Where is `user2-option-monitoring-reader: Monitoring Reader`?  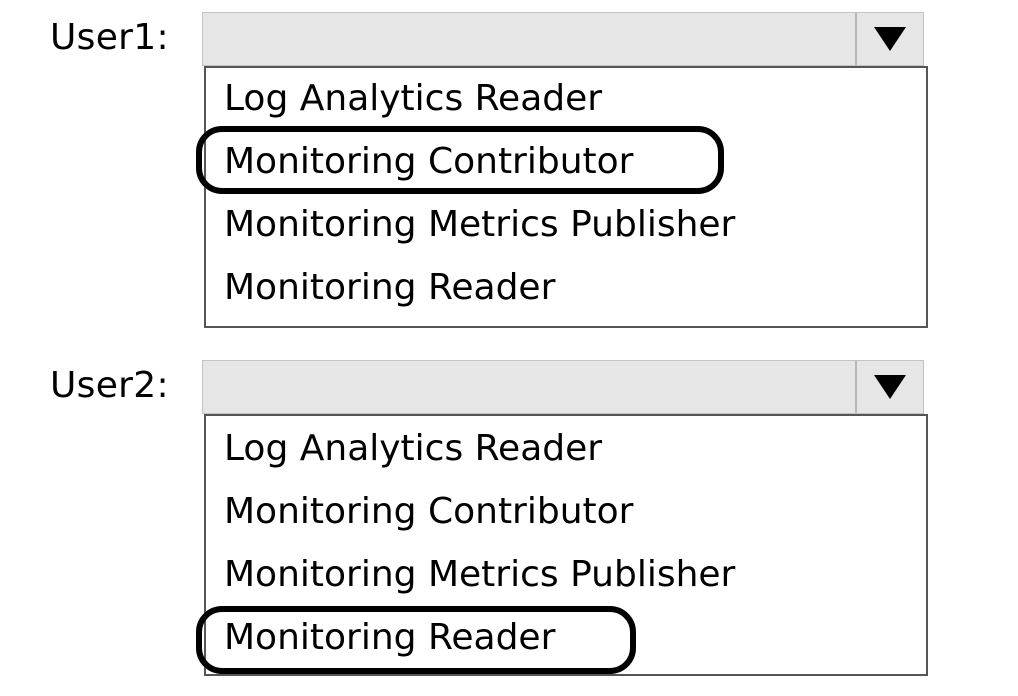 user2-option-monitoring-reader: Monitoring Reader is located at coordinates (389, 638).